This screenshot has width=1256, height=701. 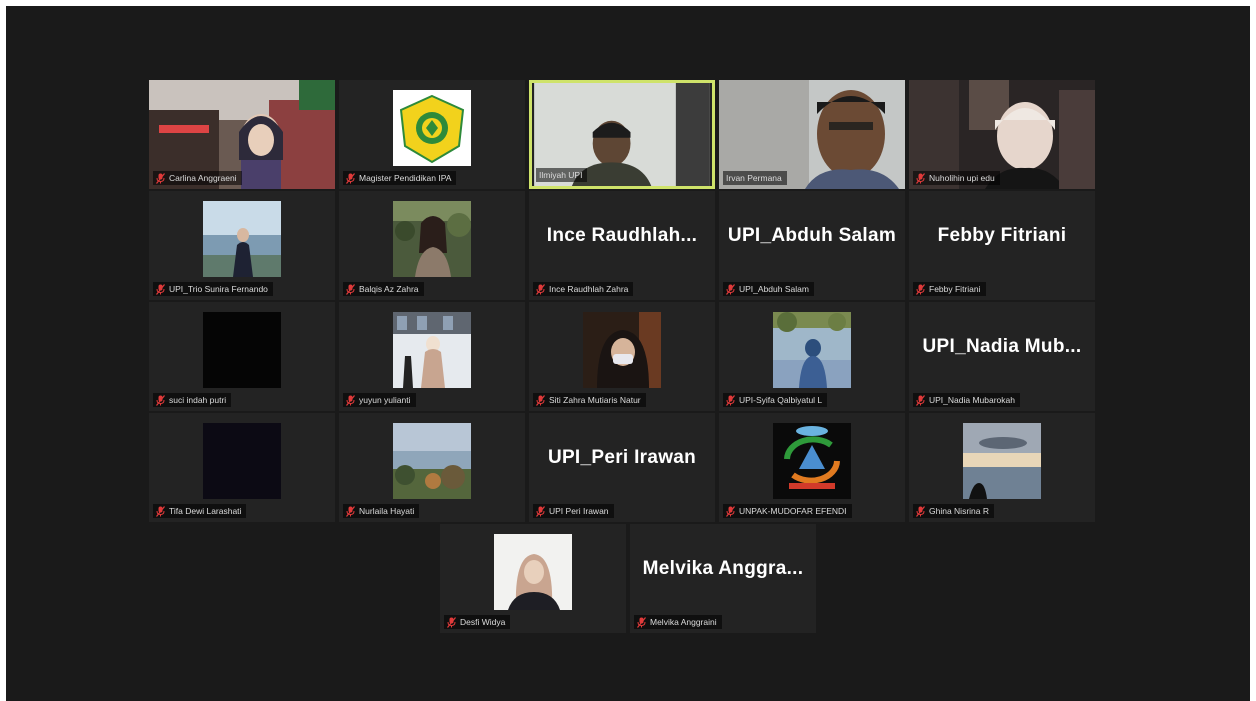 What do you see at coordinates (595, 400) in the screenshot?
I see `participant-name: Siti Zahra Mutiaris Natur` at bounding box center [595, 400].